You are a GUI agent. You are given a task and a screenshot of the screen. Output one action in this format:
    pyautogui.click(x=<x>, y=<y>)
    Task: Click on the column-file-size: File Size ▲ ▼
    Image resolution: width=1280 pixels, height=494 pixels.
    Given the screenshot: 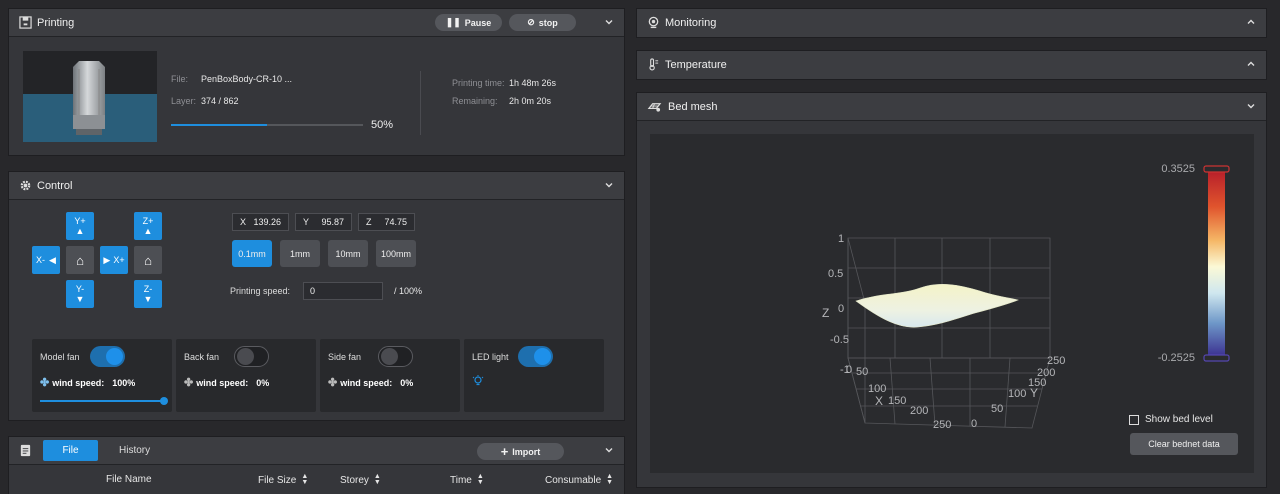 What is the action you would take?
    pyautogui.click(x=283, y=479)
    